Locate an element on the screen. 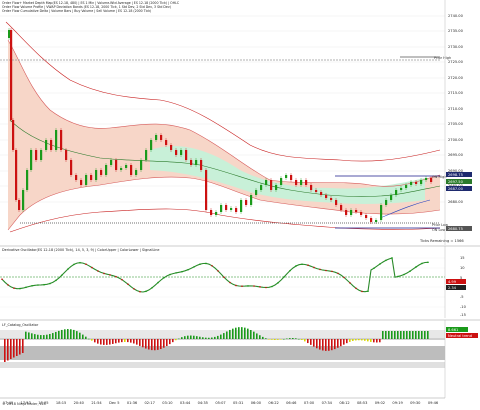  gray-zone-middle is located at coordinates (222, 353).